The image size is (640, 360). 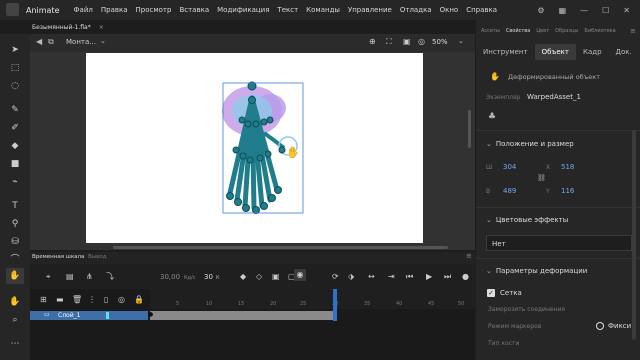 I want to click on tab-output: Вывод, so click(x=97, y=257).